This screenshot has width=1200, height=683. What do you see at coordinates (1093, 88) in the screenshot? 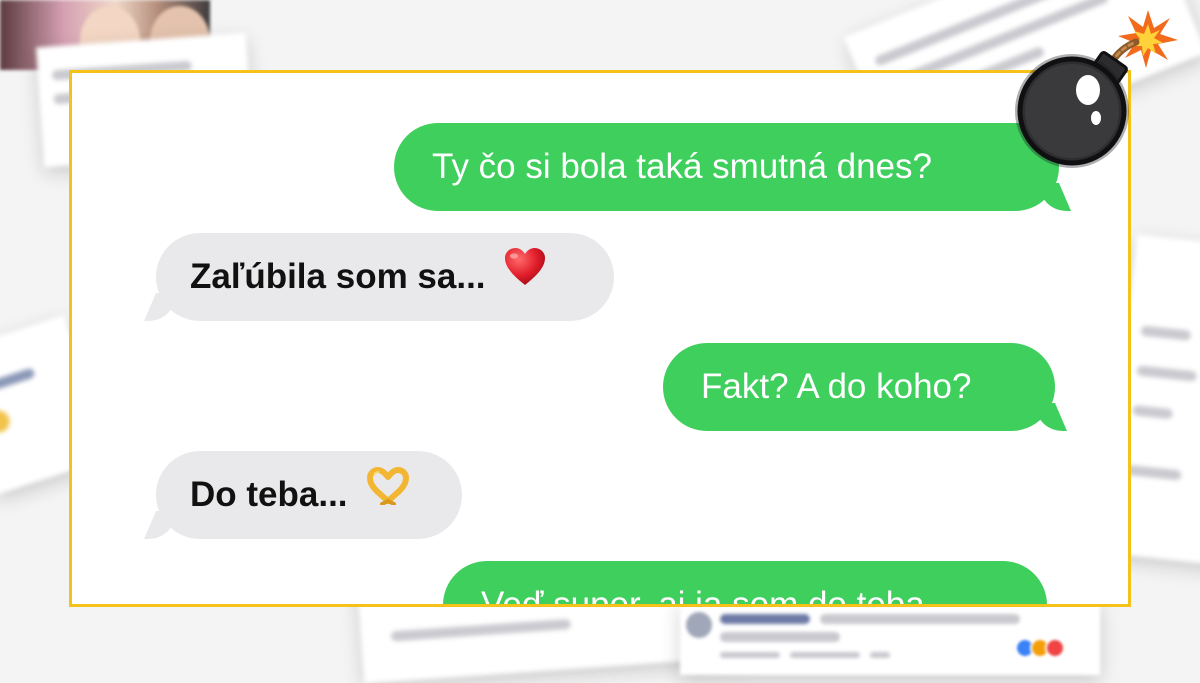
I see `bomb-icon` at bounding box center [1093, 88].